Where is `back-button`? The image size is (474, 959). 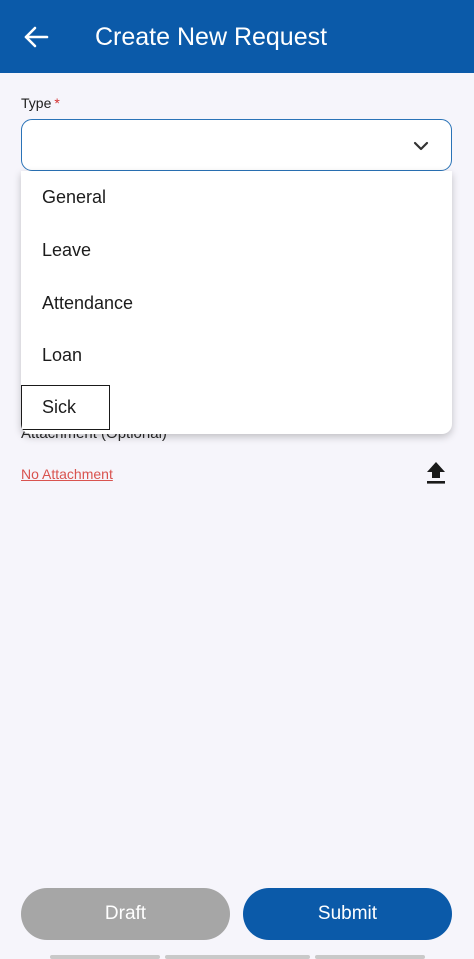
back-button is located at coordinates (37, 37).